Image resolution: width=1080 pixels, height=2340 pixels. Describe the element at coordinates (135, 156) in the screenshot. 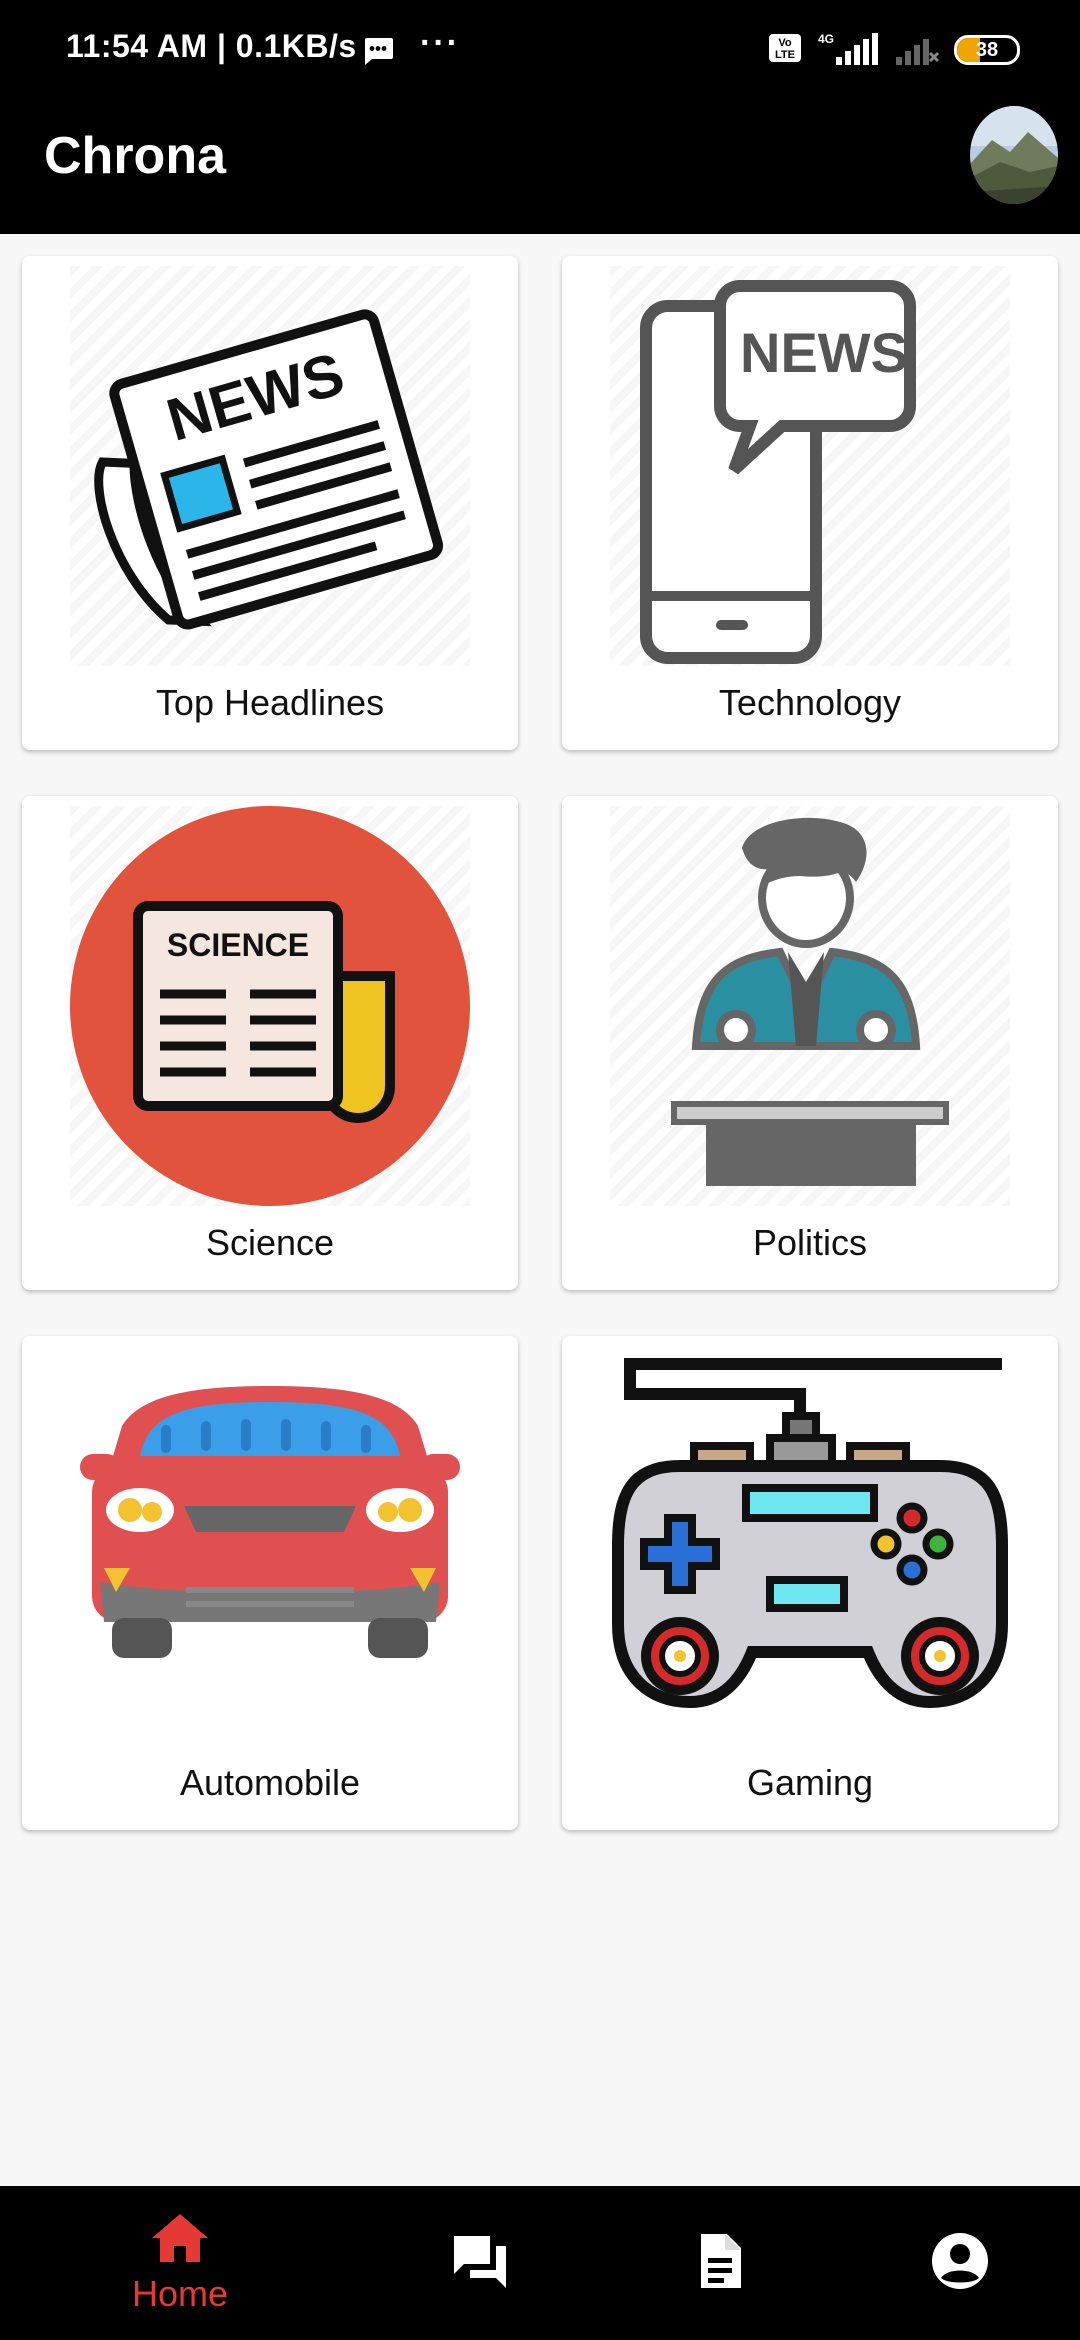

I see `app-title: Chrona` at that location.